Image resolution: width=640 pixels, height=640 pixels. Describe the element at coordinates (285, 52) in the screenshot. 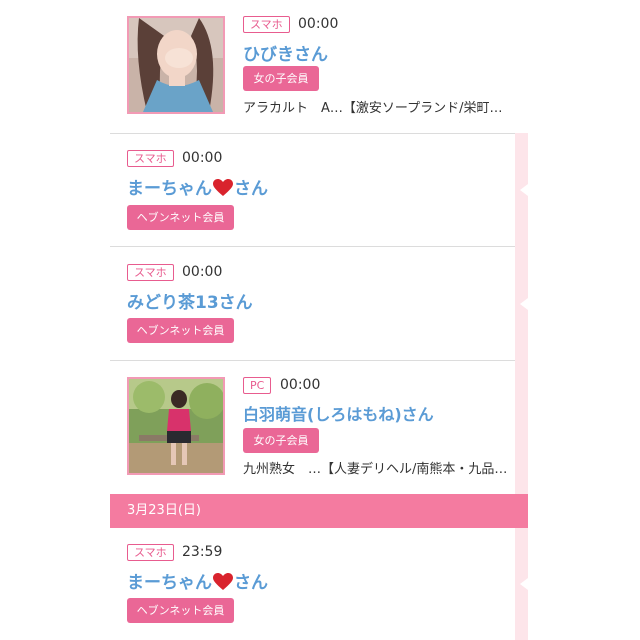

I see `visitor-name: ひびきさん` at that location.